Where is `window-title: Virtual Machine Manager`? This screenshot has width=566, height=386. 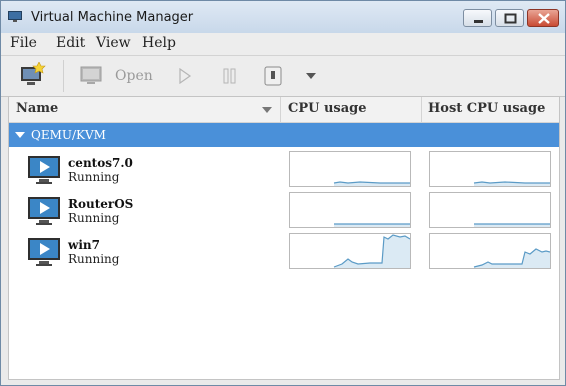
window-title: Virtual Machine Manager is located at coordinates (112, 17).